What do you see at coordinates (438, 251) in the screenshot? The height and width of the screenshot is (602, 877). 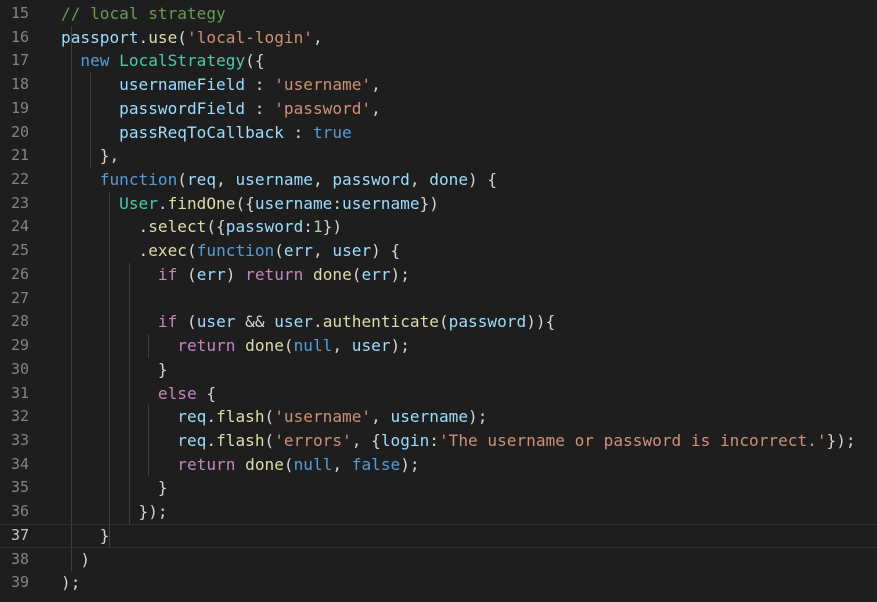 I see `code-line: 25 .exec(function(err, user) {` at bounding box center [438, 251].